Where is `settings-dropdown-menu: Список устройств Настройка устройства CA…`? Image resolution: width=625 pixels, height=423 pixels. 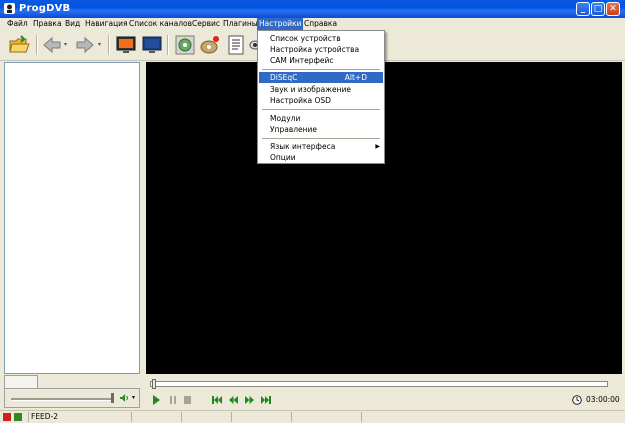
settings-dropdown-menu: Список устройств Настройка устройства CA… is located at coordinates (321, 97).